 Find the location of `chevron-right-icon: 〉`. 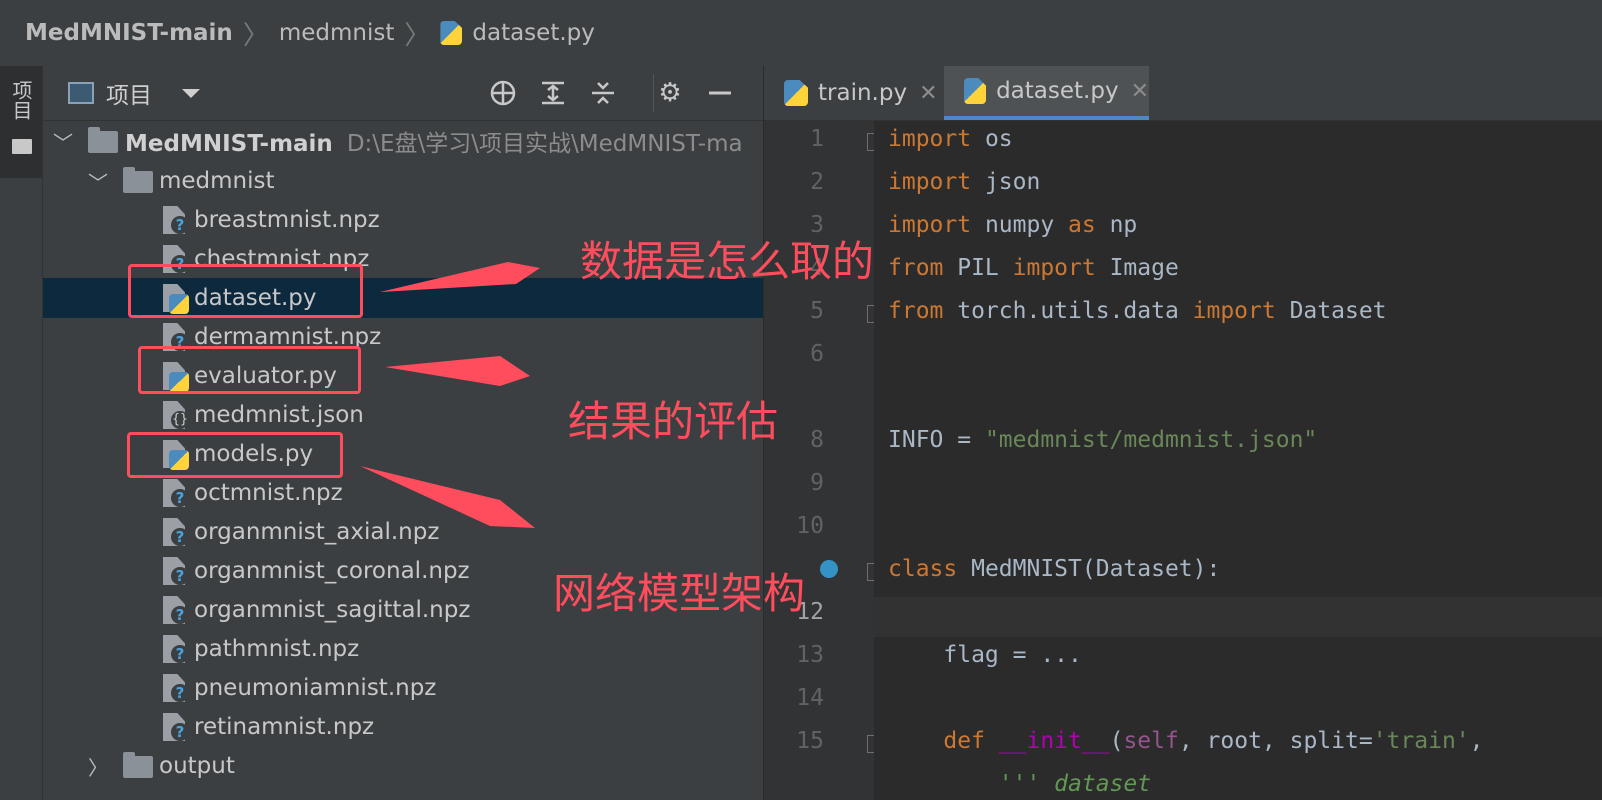

chevron-right-icon: 〉 is located at coordinates (98, 766).